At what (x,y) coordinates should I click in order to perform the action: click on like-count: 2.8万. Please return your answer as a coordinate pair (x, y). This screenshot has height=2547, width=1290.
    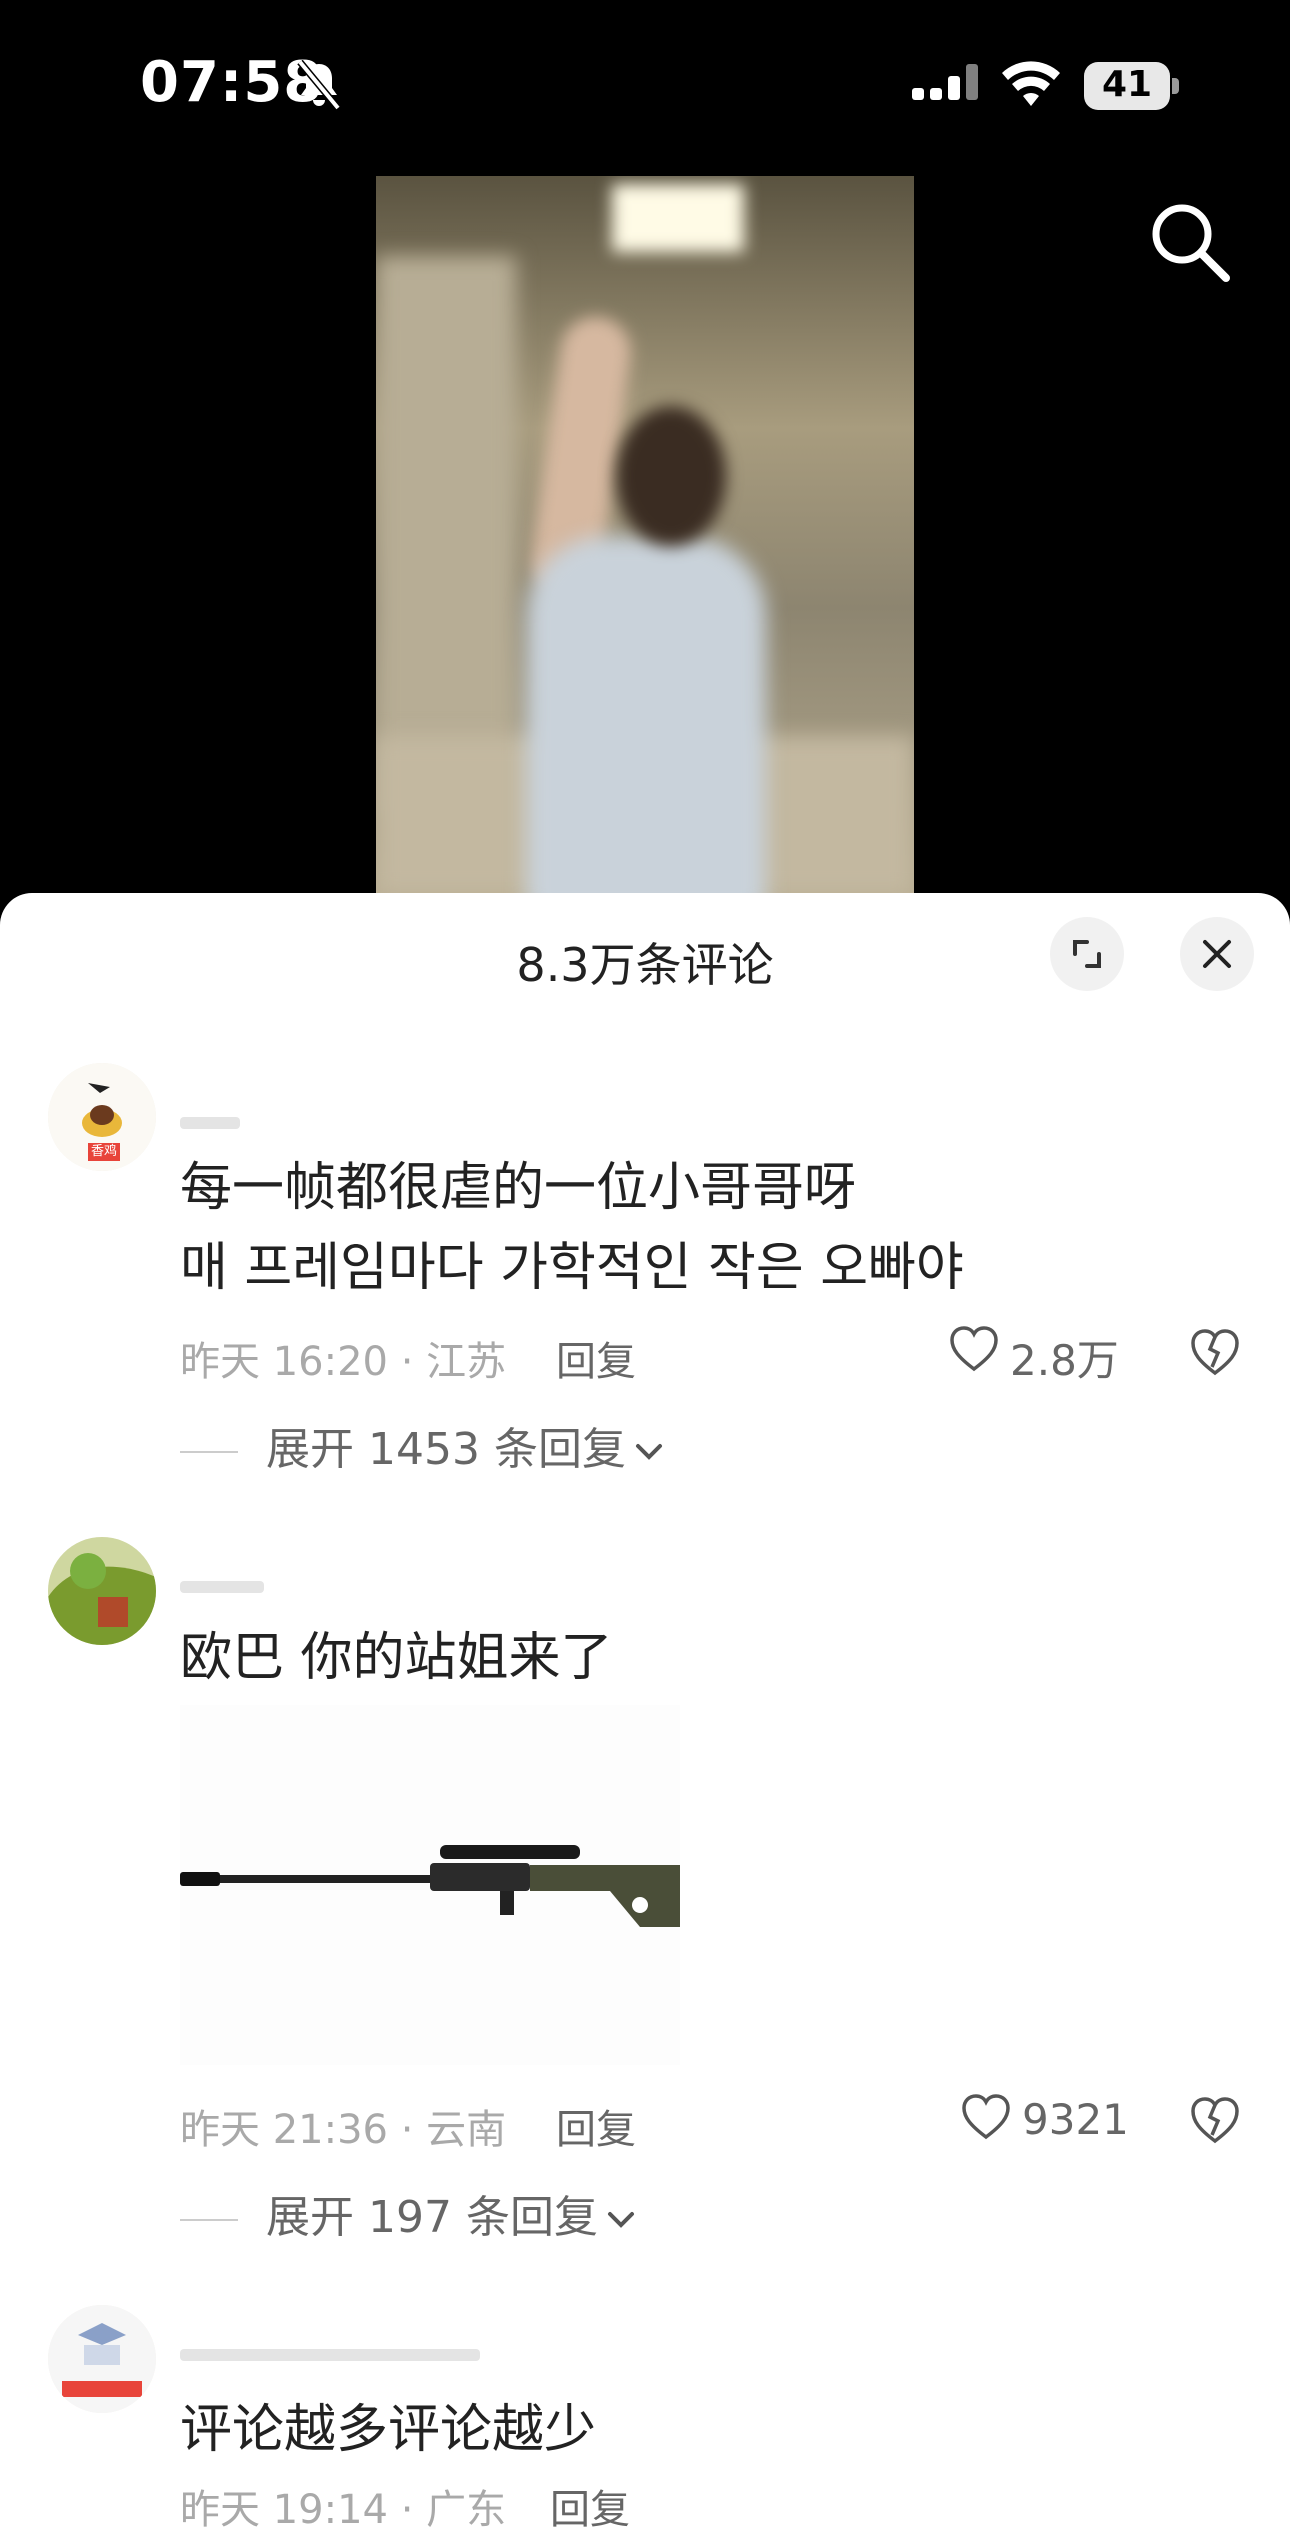
    Looking at the image, I should click on (1064, 1360).